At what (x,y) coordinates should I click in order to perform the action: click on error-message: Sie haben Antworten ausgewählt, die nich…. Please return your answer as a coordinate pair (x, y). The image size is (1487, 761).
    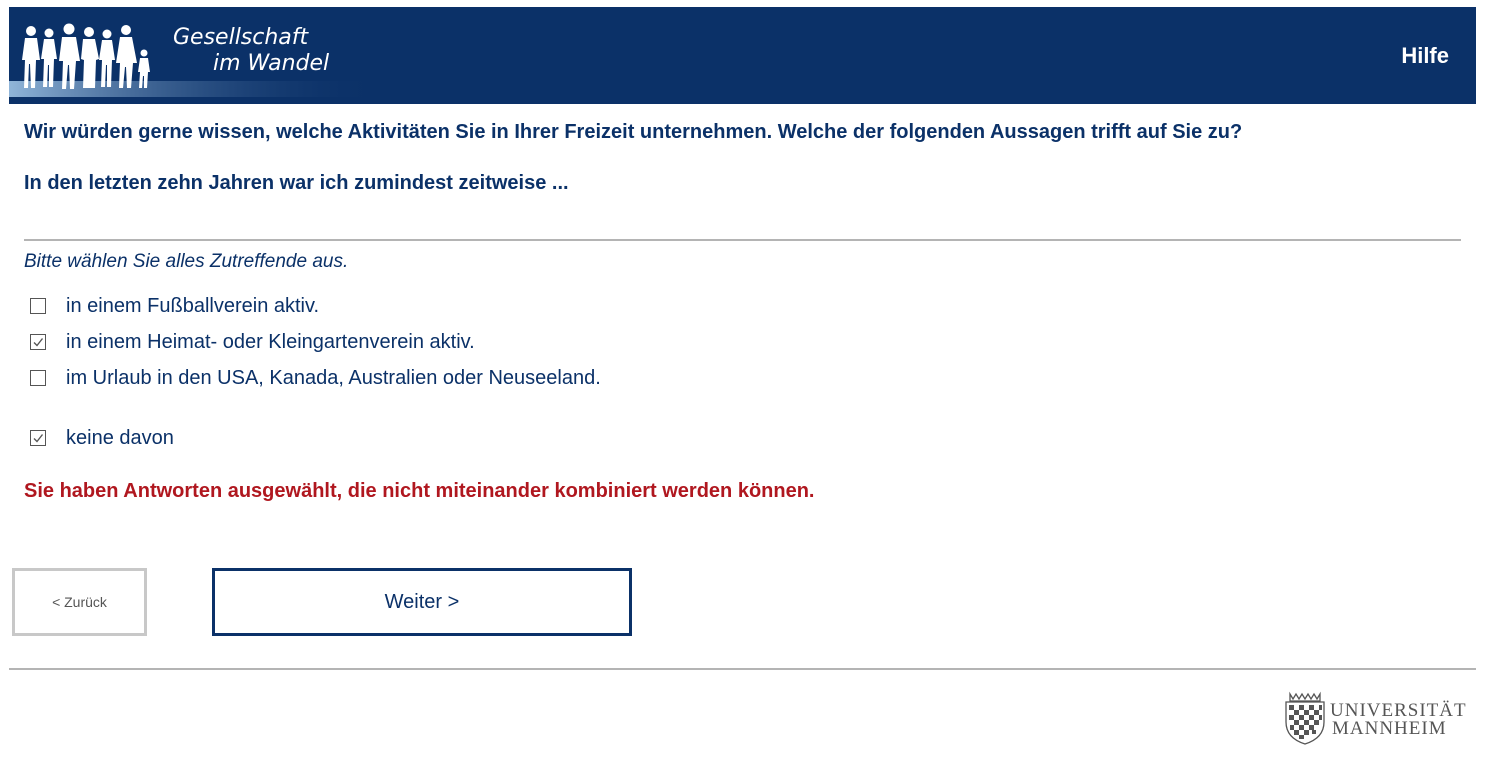
    Looking at the image, I should click on (419, 491).